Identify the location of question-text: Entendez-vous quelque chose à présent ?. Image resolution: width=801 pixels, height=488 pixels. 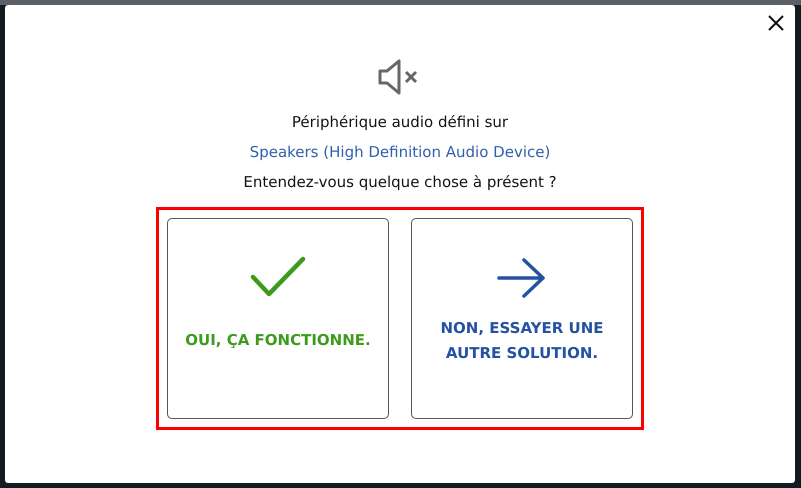
(400, 182).